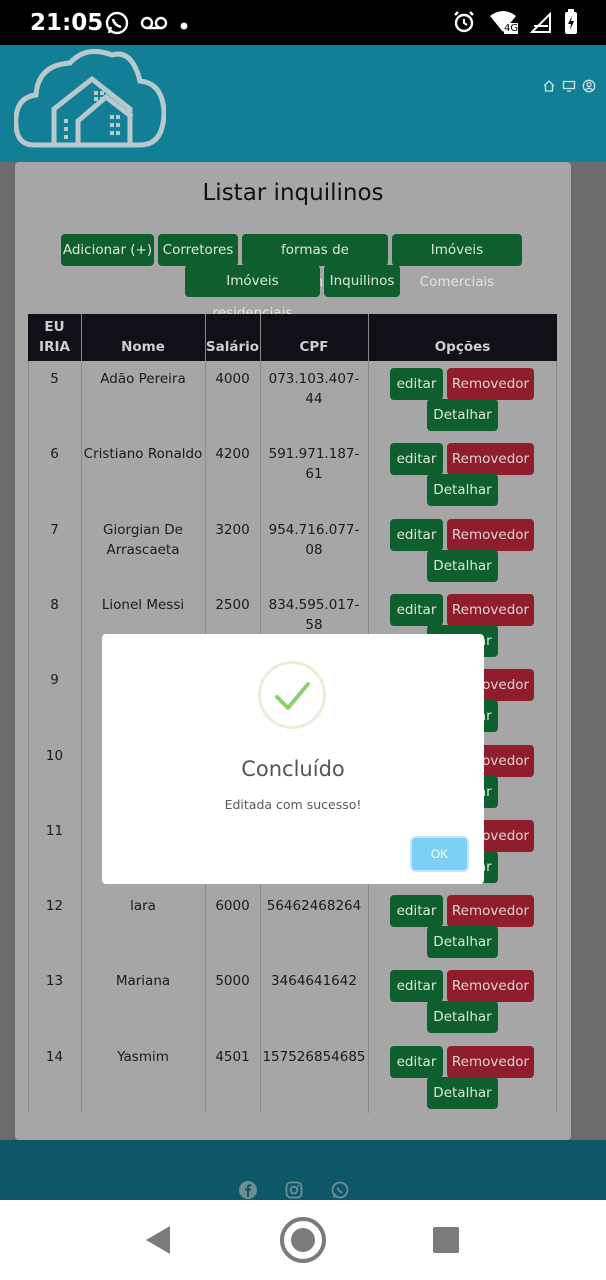  What do you see at coordinates (155, 25) in the screenshot?
I see `voicemail-icon` at bounding box center [155, 25].